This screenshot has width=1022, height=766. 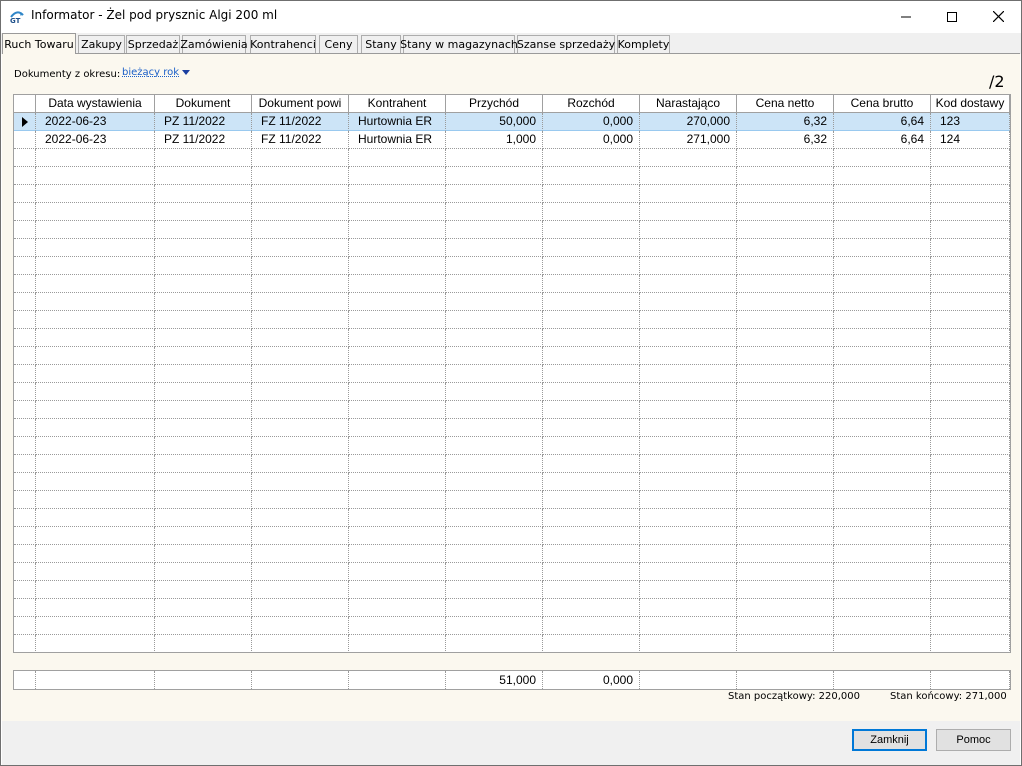 What do you see at coordinates (39, 43) in the screenshot?
I see `tab-ruch-towaru: Ruch Towaru` at bounding box center [39, 43].